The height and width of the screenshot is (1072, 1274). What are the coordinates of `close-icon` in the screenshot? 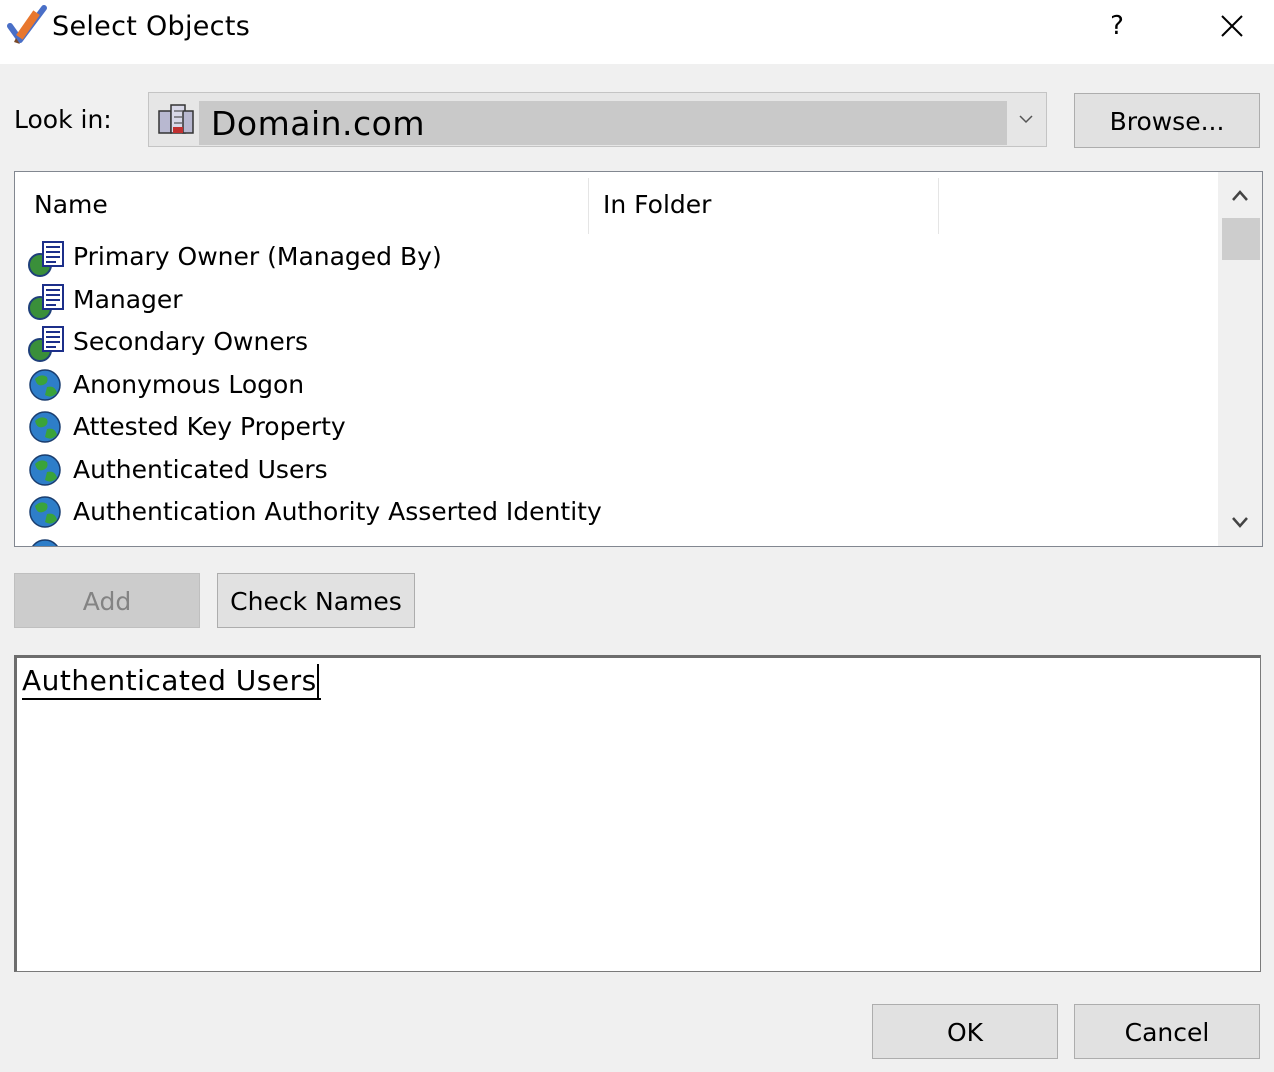 It's located at (1232, 26).